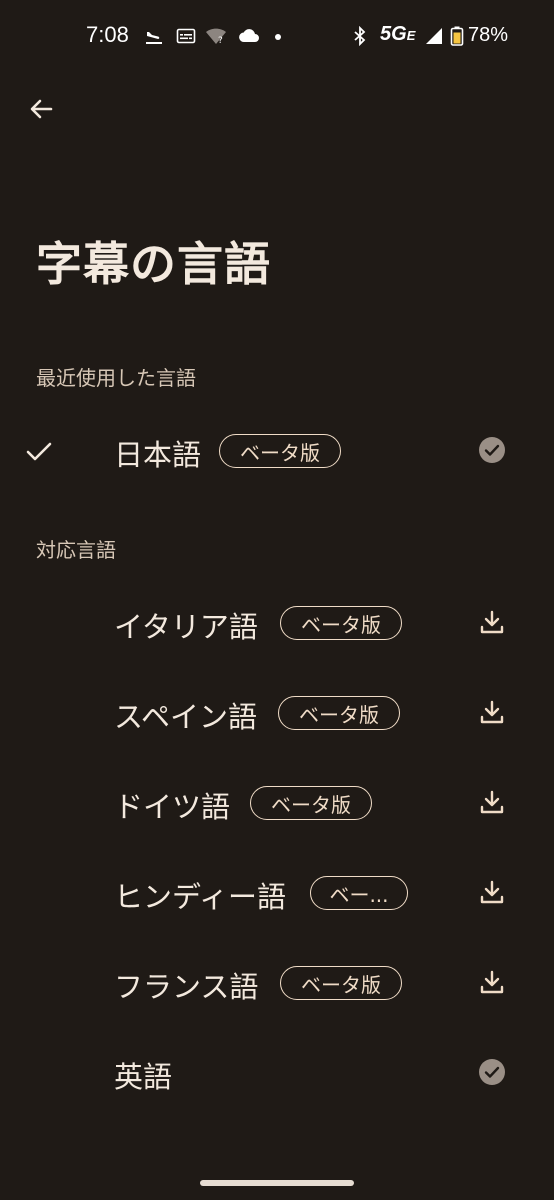  What do you see at coordinates (360, 36) in the screenshot?
I see `bluetooth-icon` at bounding box center [360, 36].